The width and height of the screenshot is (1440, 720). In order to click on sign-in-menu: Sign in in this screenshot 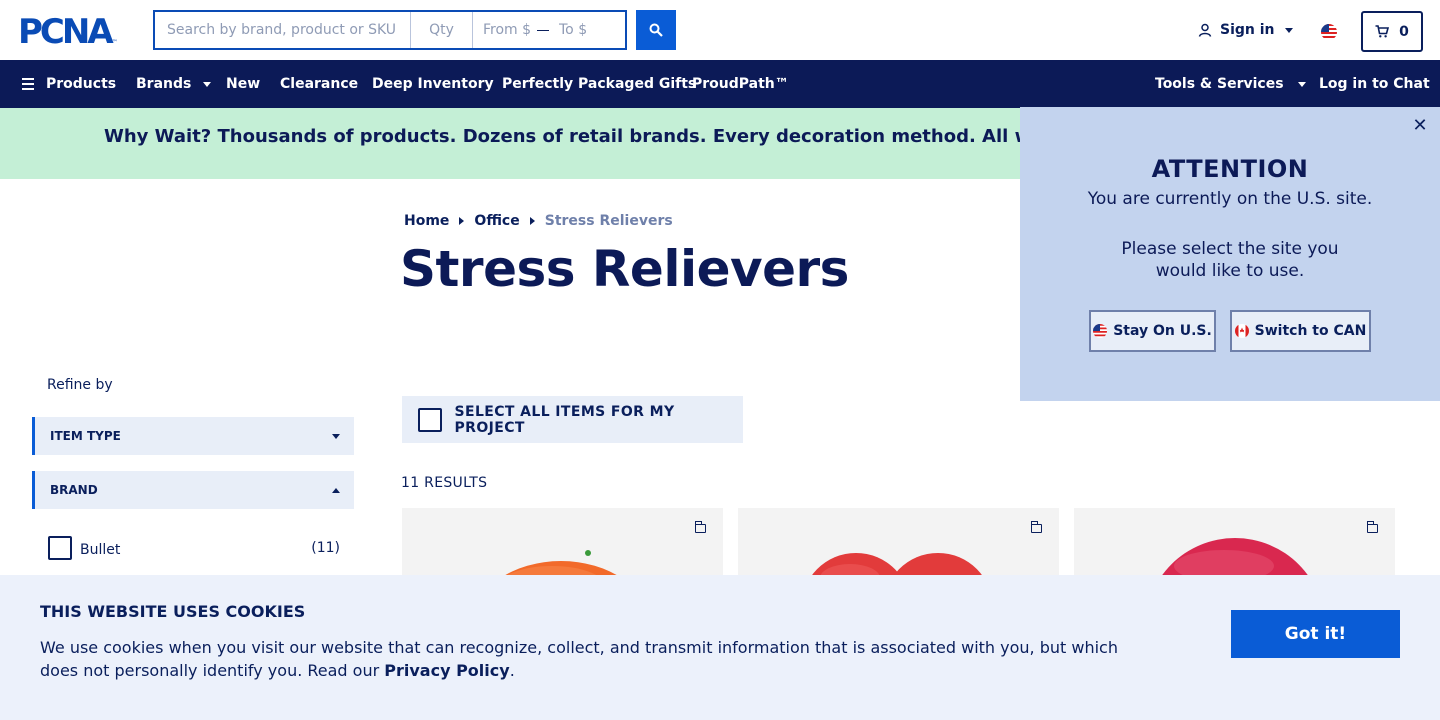, I will do `click(1245, 30)`.